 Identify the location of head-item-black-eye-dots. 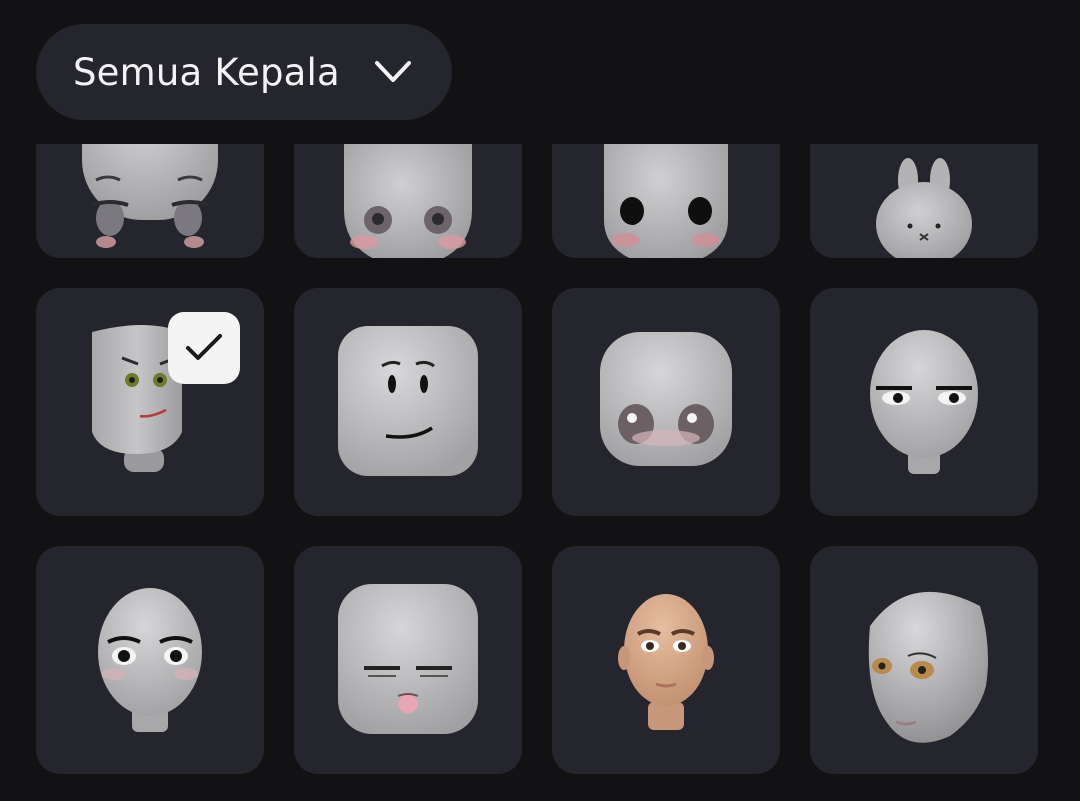
(666, 201).